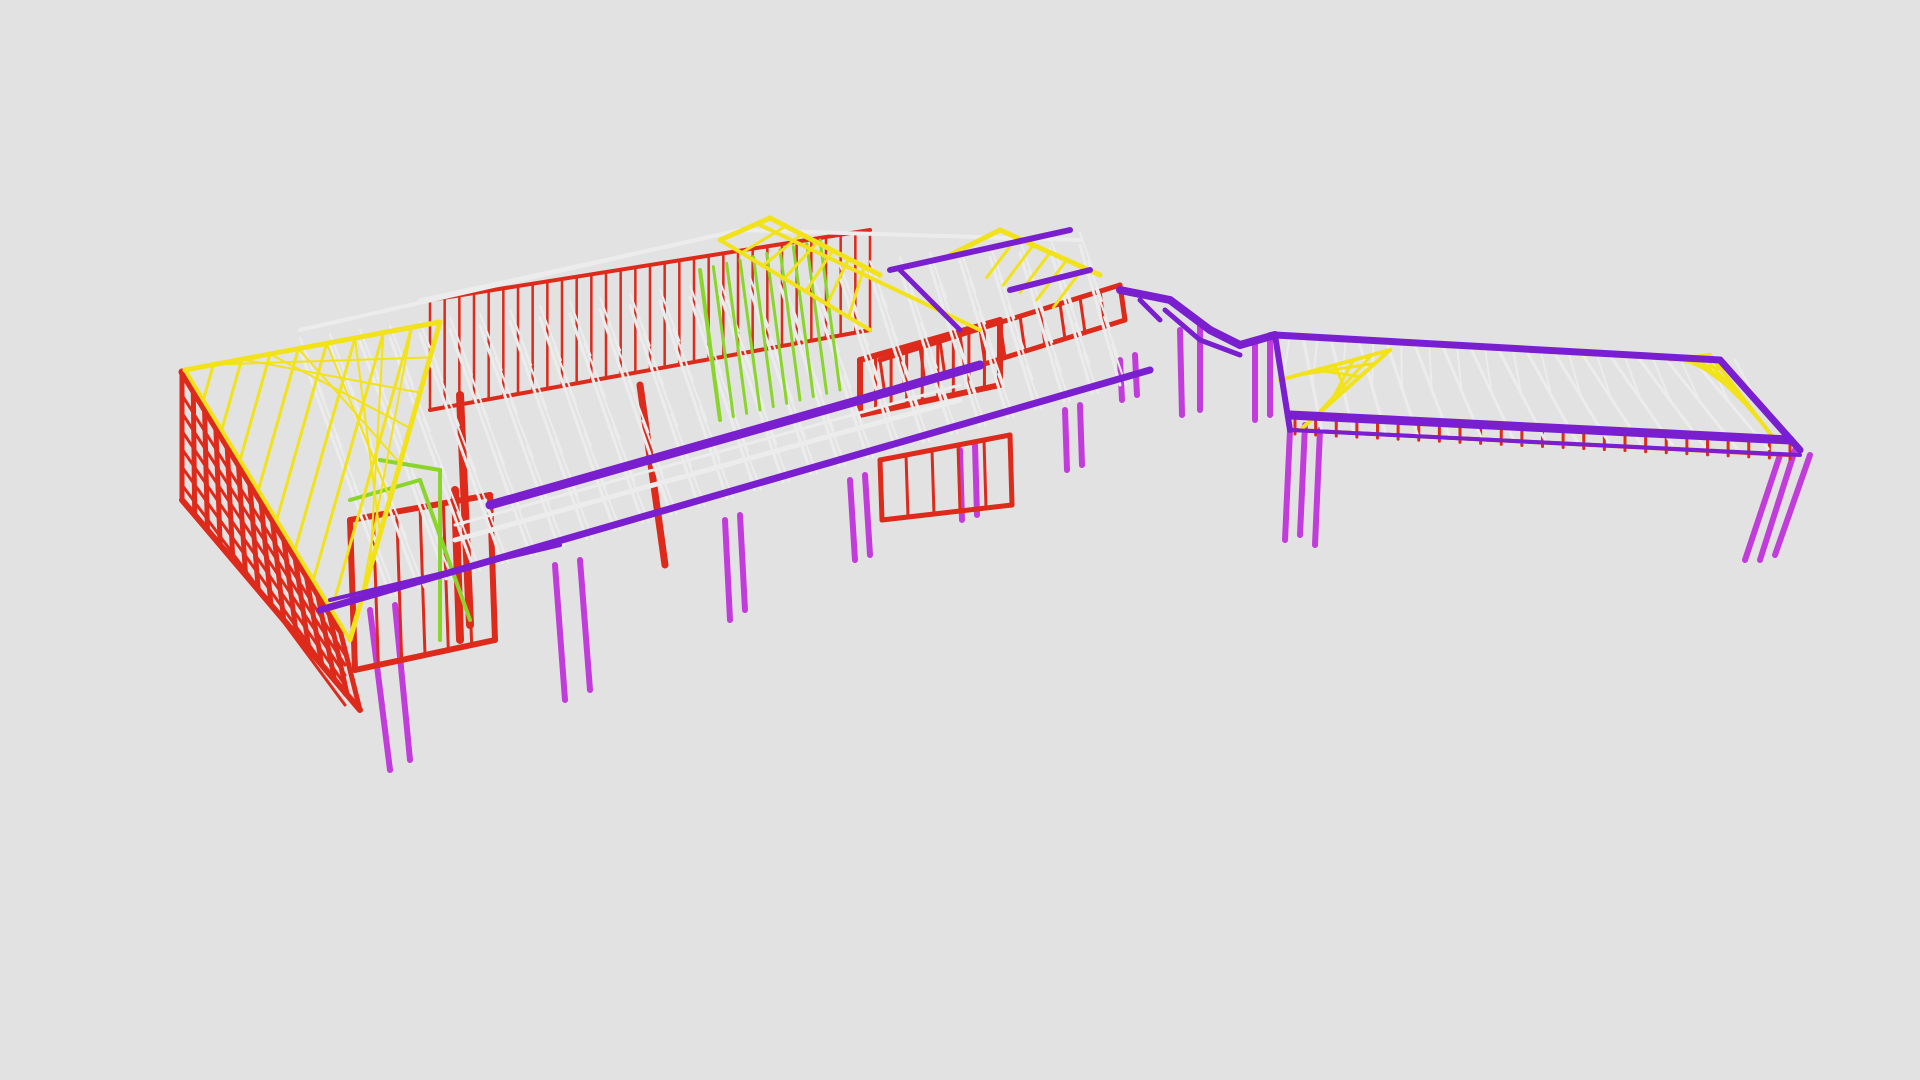  Describe the element at coordinates (1497, 347) in the screenshot. I see `wing-perimeter-girder` at that location.